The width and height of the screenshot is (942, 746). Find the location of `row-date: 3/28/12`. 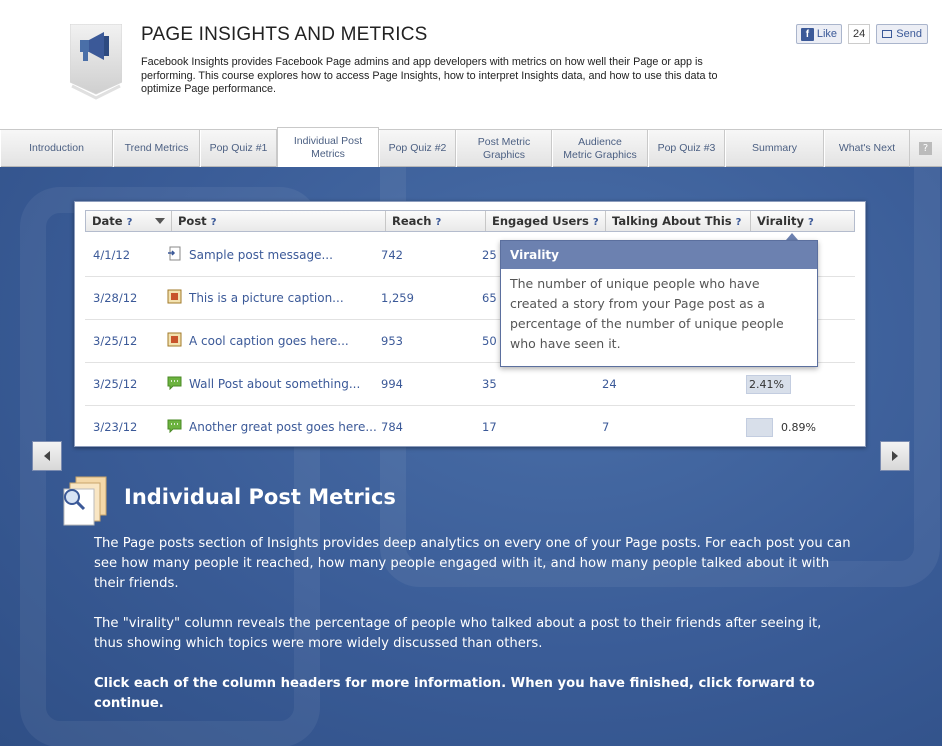

row-date: 3/28/12 is located at coordinates (115, 298).